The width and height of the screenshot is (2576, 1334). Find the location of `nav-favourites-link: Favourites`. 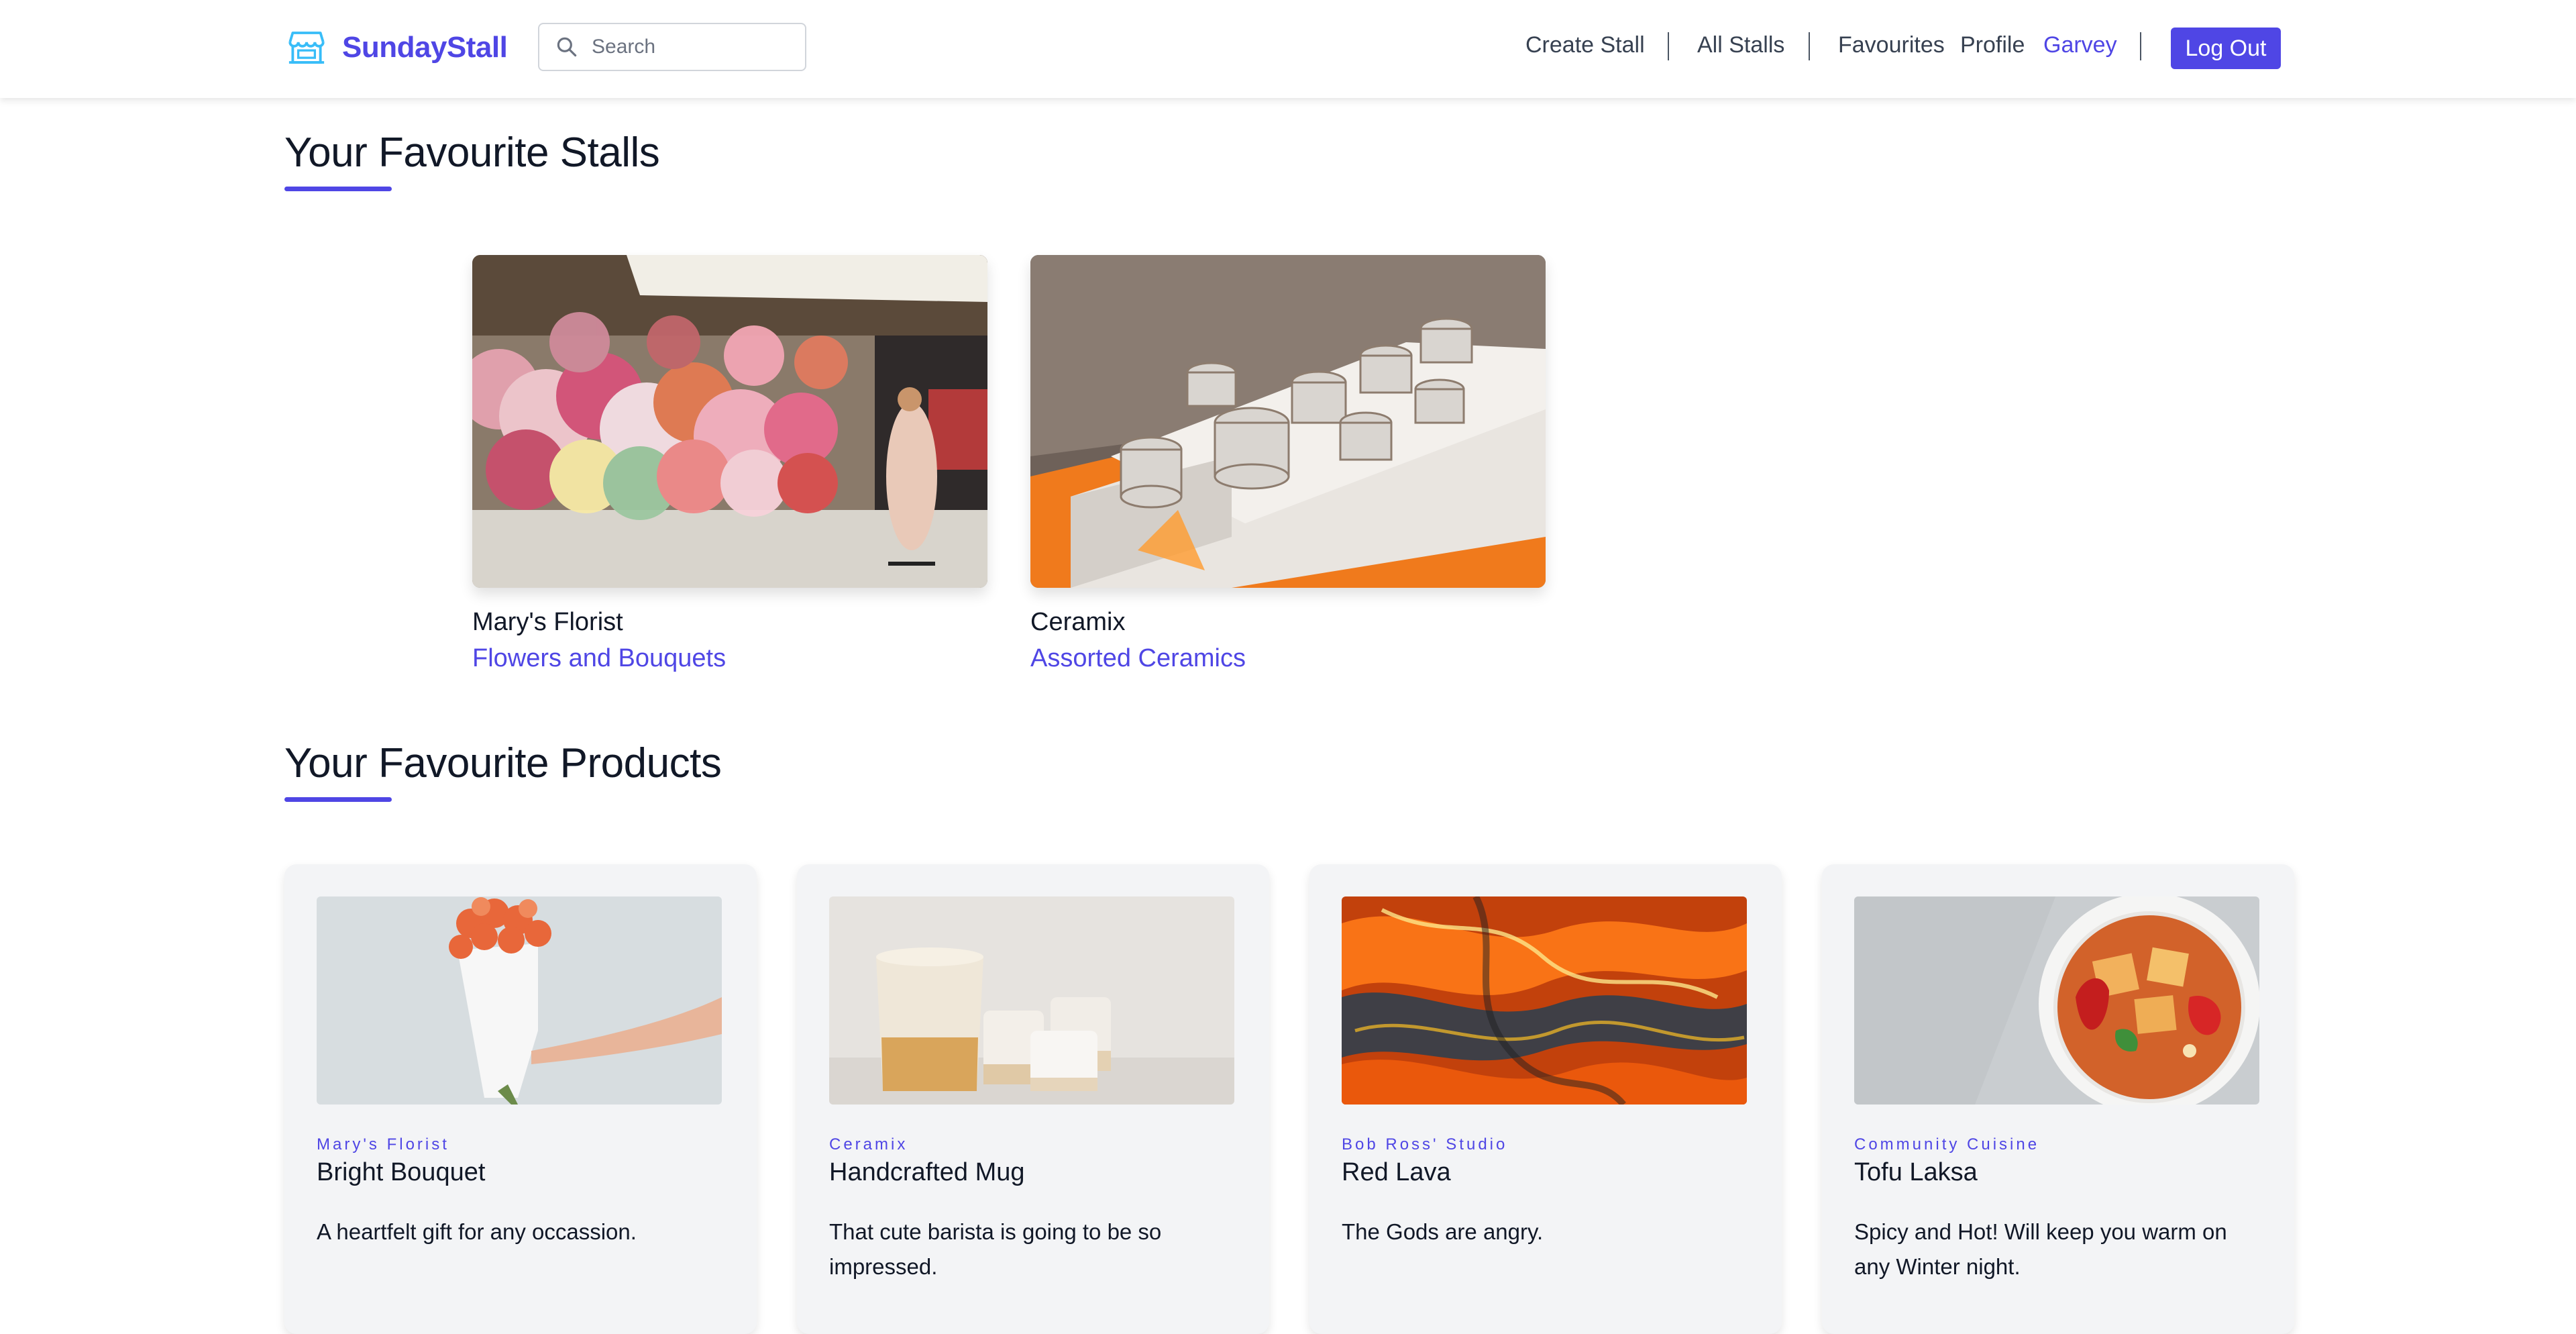

nav-favourites-link: Favourites is located at coordinates (1891, 45).